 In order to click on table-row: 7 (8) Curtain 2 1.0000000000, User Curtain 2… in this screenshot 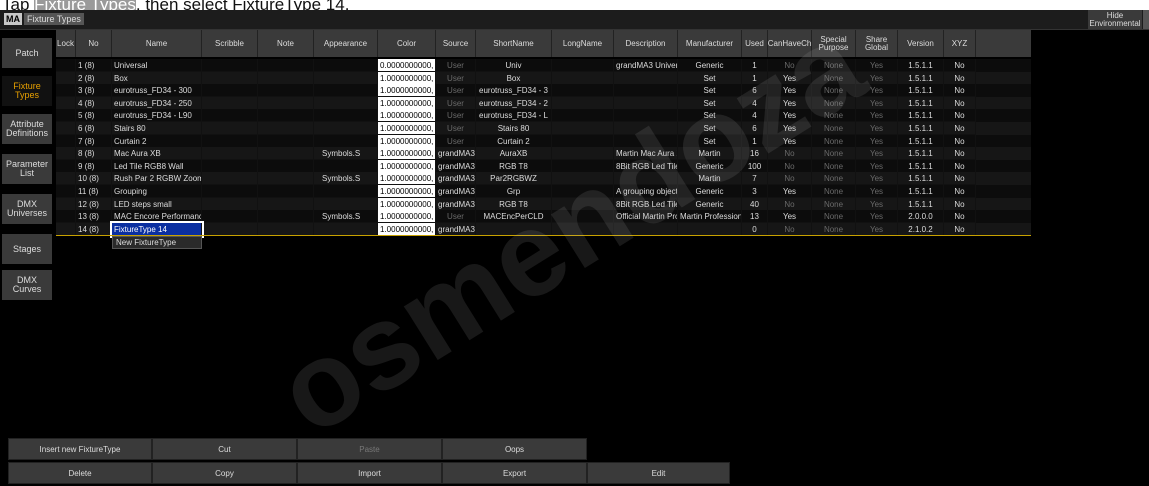, I will do `click(543, 141)`.